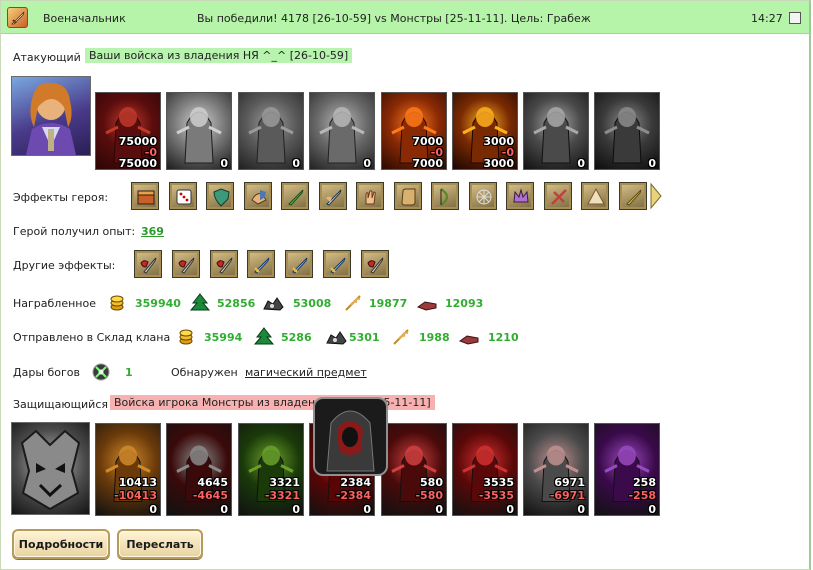 This screenshot has width=813, height=570. I want to click on scroll-right-icon, so click(656, 196).